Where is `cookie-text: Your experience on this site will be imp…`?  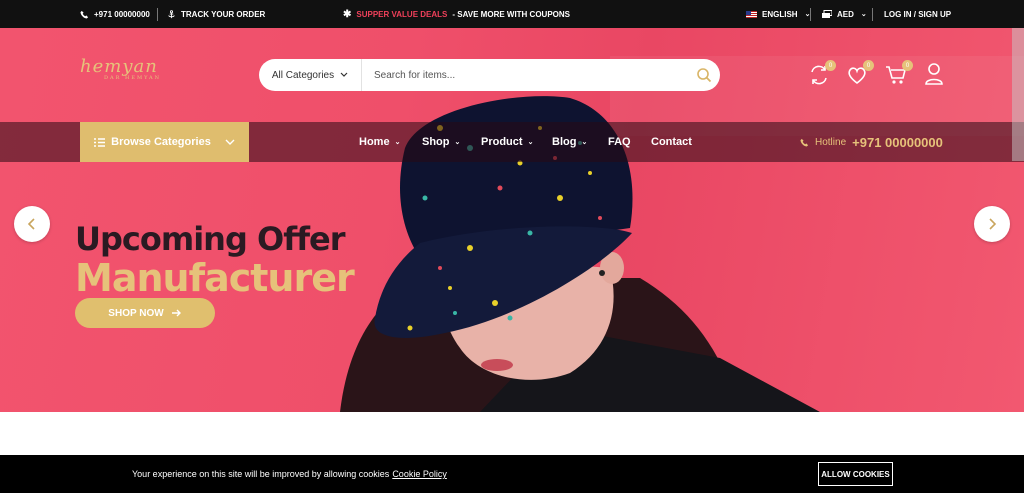 cookie-text: Your experience on this site will be imp… is located at coordinates (261, 474).